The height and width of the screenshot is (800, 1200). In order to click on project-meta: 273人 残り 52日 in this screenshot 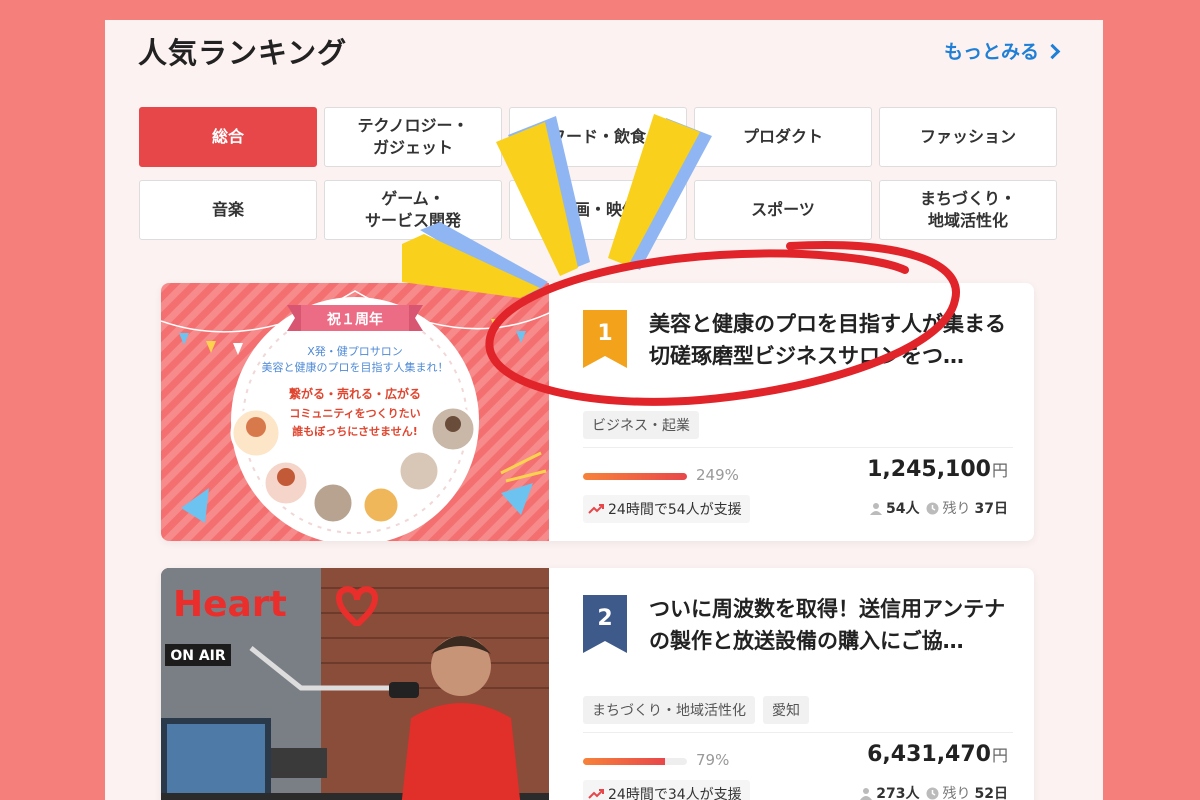, I will do `click(934, 791)`.